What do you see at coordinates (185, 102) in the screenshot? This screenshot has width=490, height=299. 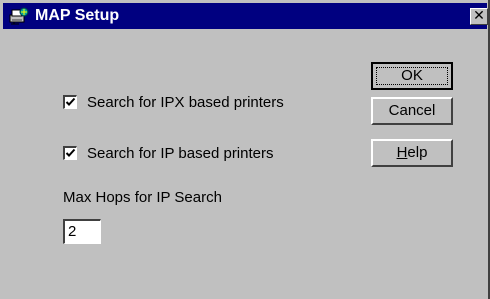 I see `ipx-search-label: Search for IPX based printers` at bounding box center [185, 102].